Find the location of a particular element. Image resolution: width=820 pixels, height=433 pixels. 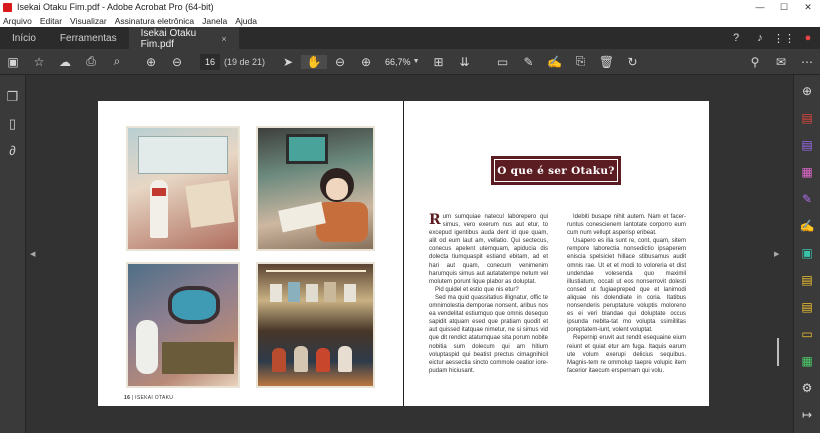

tab-home: Início is located at coordinates (24, 38).